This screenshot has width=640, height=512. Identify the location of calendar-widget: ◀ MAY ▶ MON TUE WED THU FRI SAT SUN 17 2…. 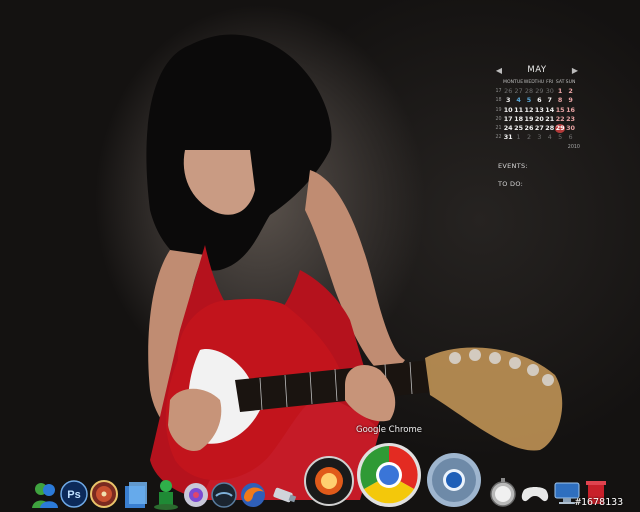
(537, 108).